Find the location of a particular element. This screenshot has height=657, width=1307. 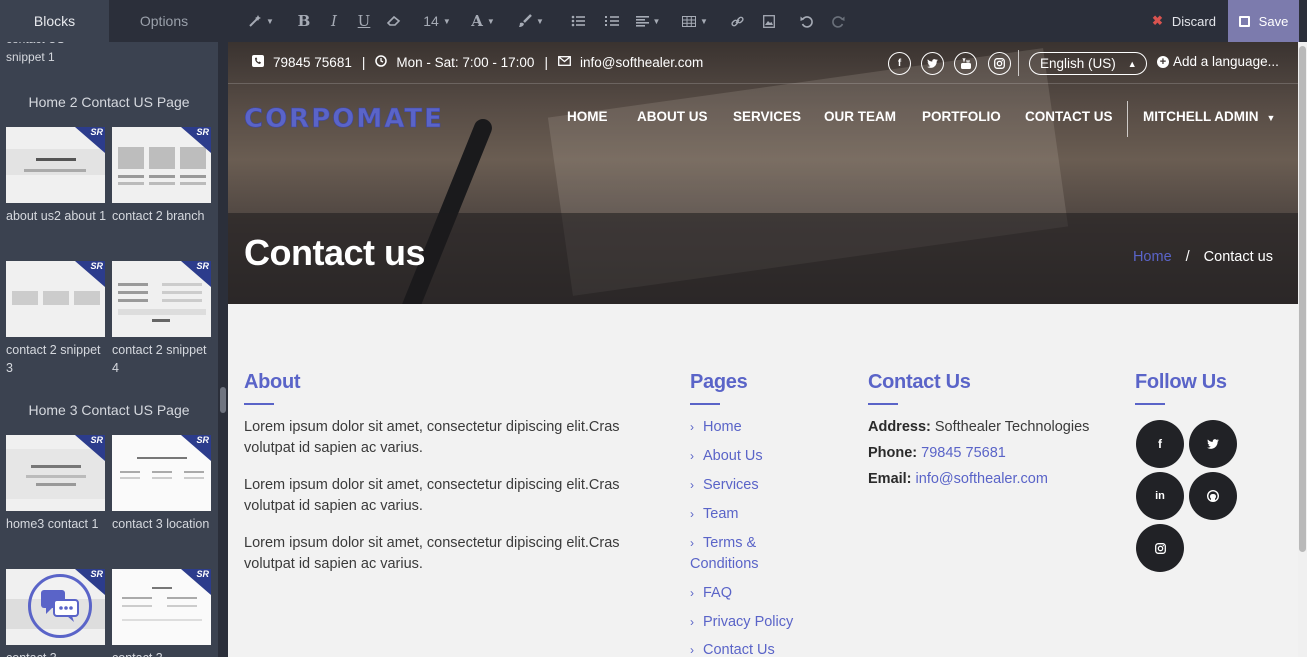

pages-heading: Pages is located at coordinates (719, 382).